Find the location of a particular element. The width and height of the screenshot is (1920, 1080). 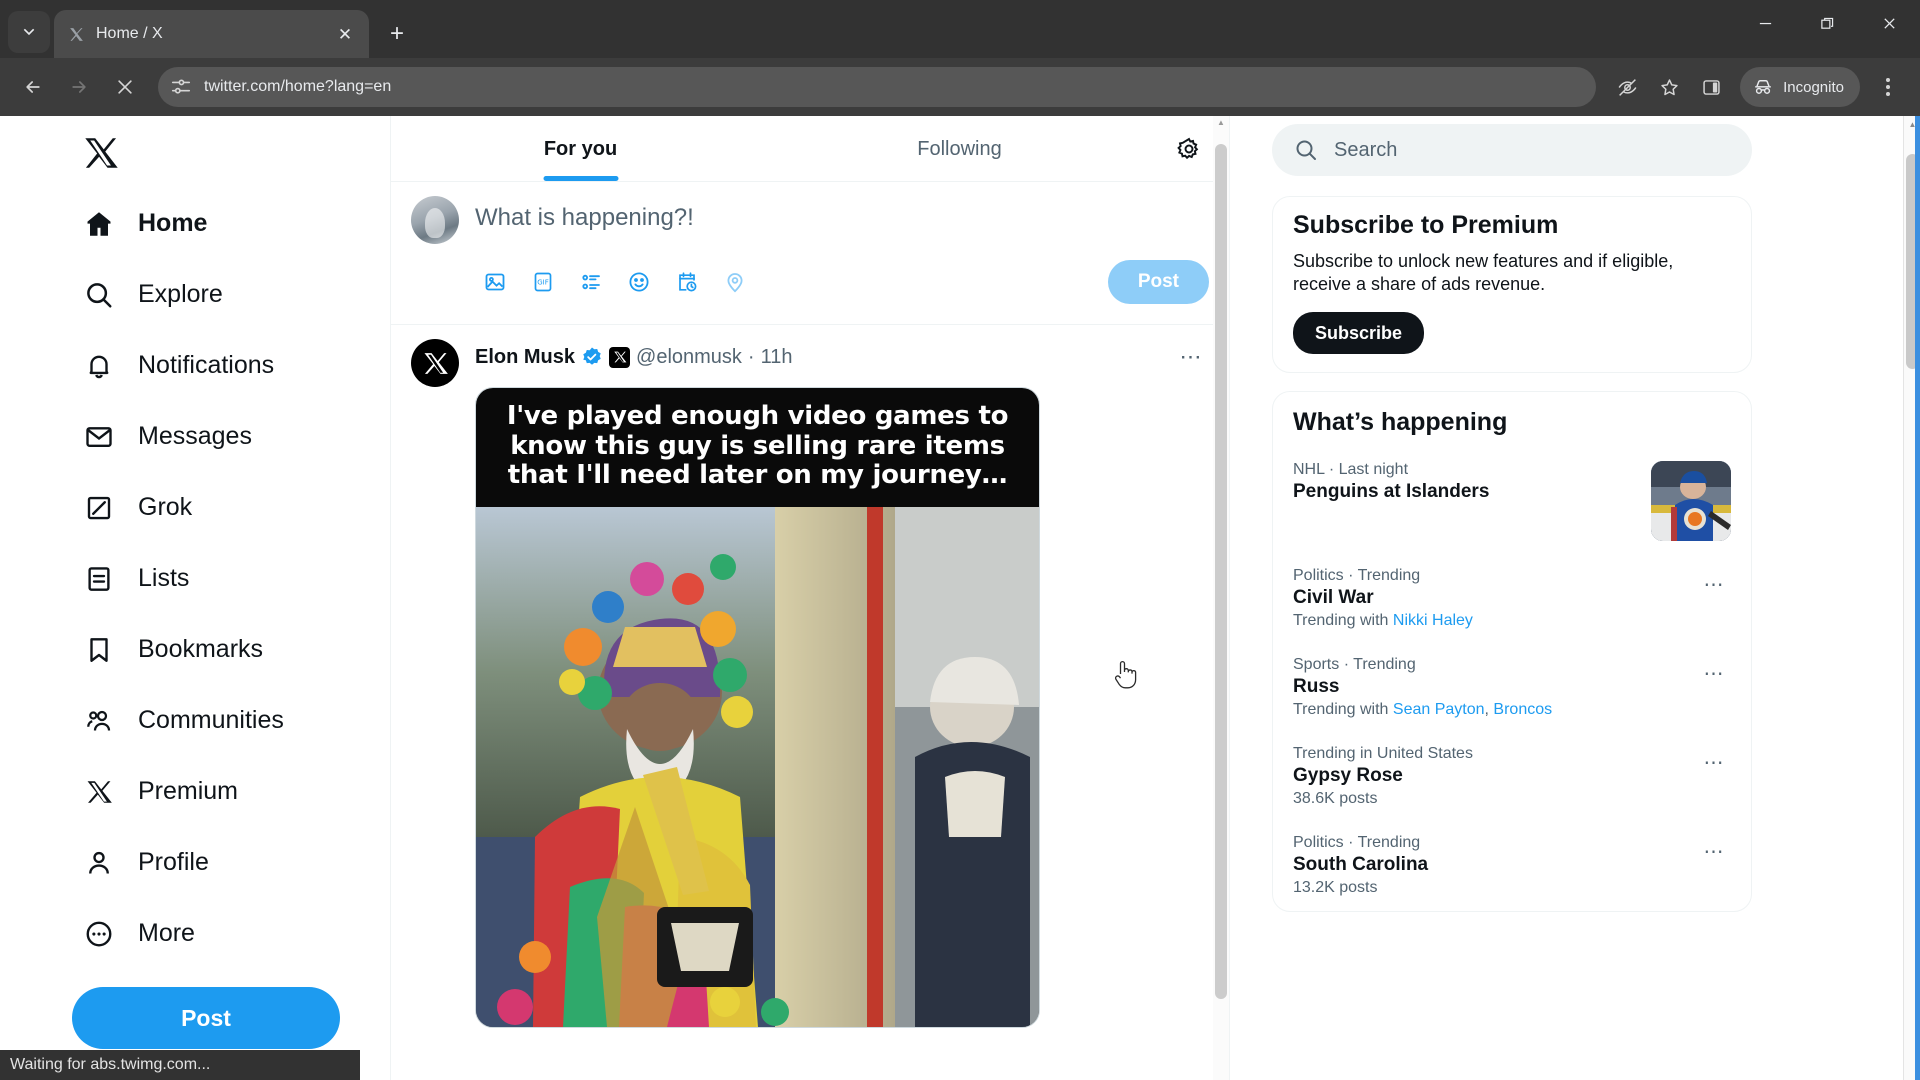

scrollbar-thumb is located at coordinates (1221, 571).